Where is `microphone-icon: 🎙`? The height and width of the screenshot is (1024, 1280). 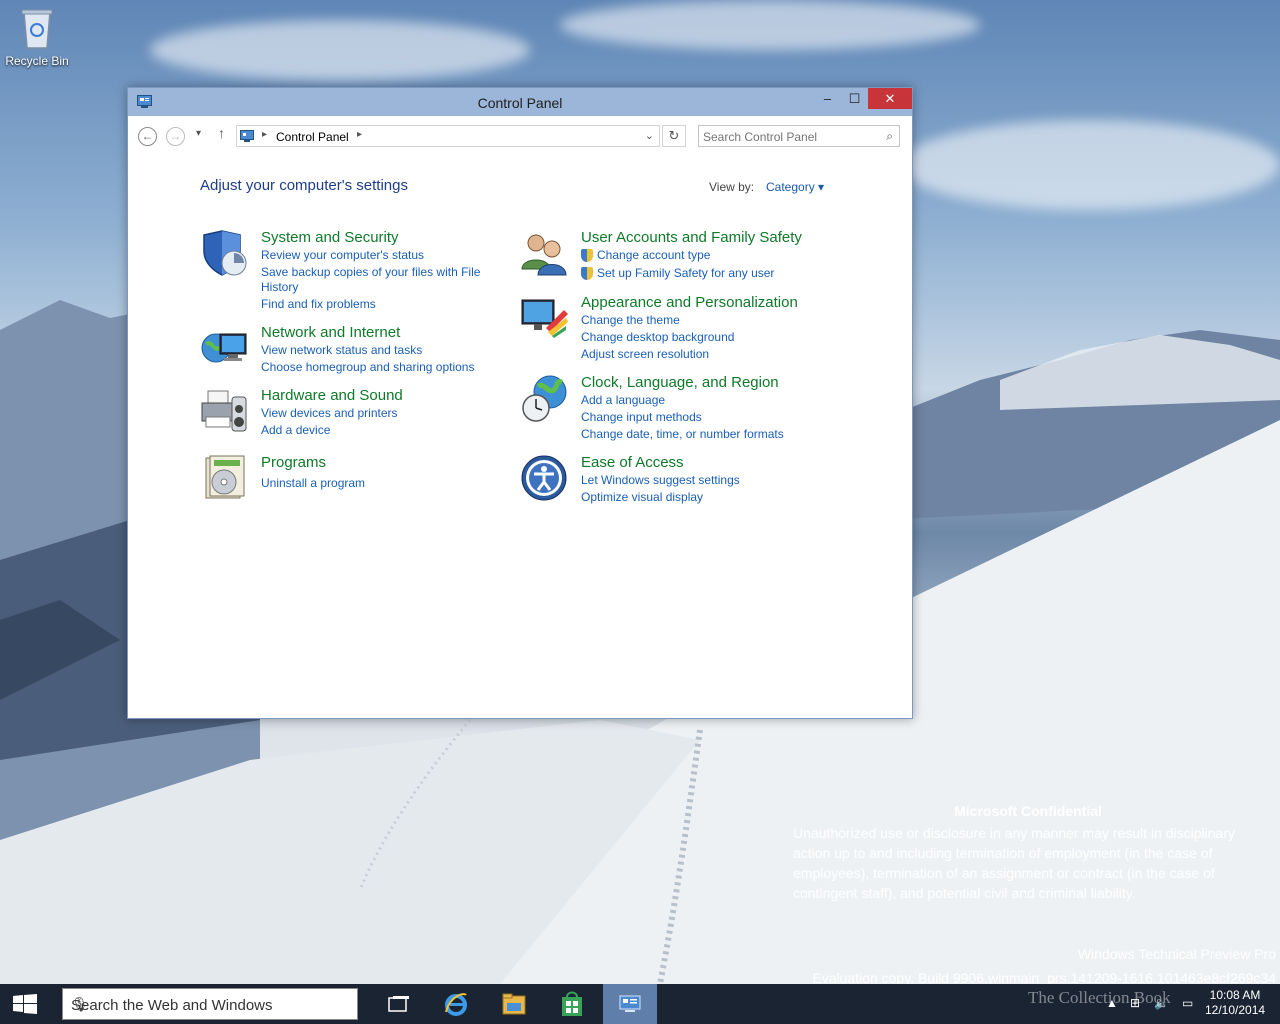 microphone-icon: 🎙 is located at coordinates (209, 1004).